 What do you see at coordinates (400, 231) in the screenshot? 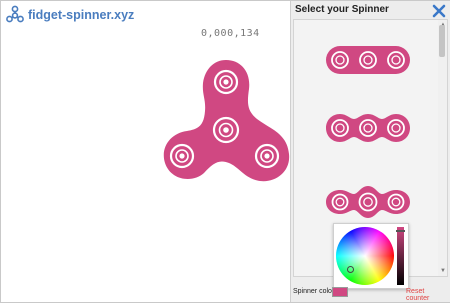
I see `brightness-slider-handle` at bounding box center [400, 231].